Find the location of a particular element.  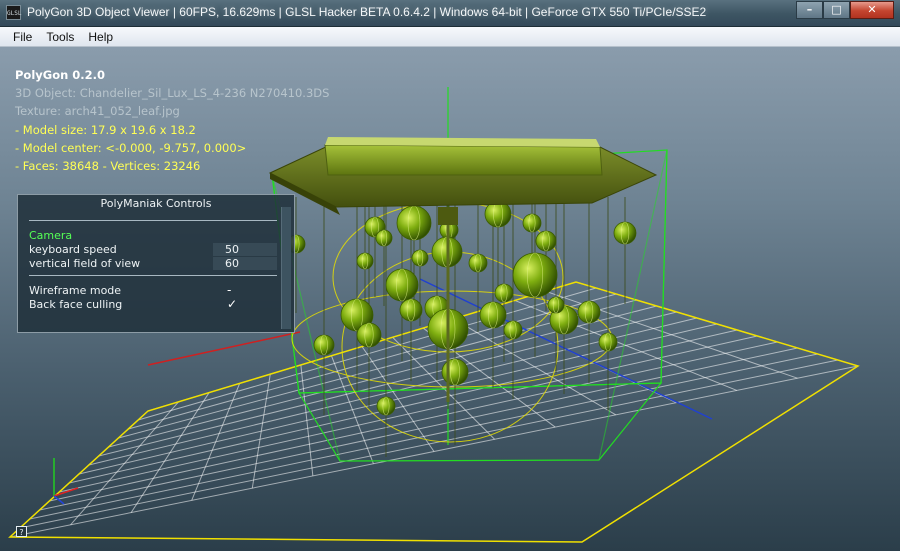

panel-scrollbar is located at coordinates (286, 268).